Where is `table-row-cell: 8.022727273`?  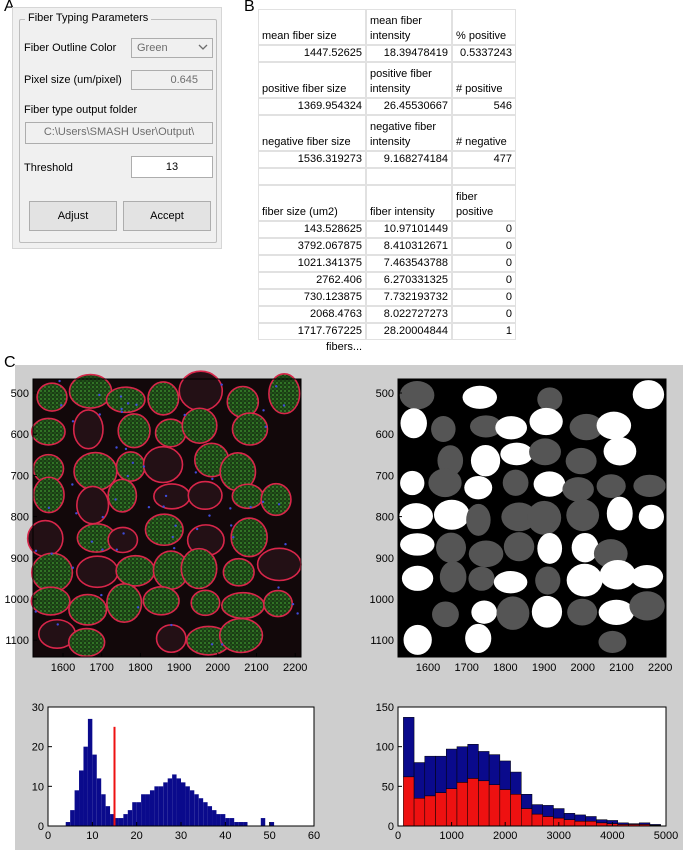 table-row-cell: 8.022727273 is located at coordinates (409, 314).